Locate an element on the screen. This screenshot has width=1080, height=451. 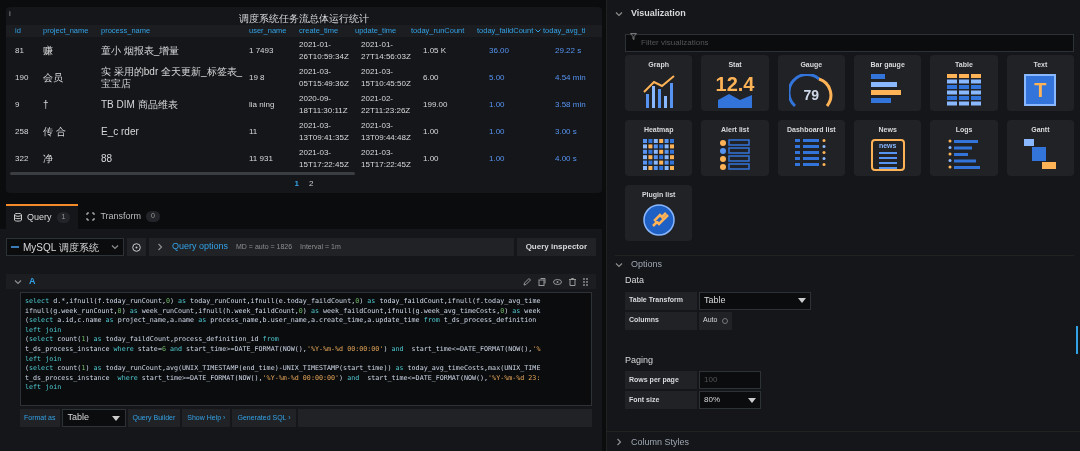
table-cell-text: 实 采用的bdr 全天更新_标签表_宝宝店 is located at coordinates (172, 77).